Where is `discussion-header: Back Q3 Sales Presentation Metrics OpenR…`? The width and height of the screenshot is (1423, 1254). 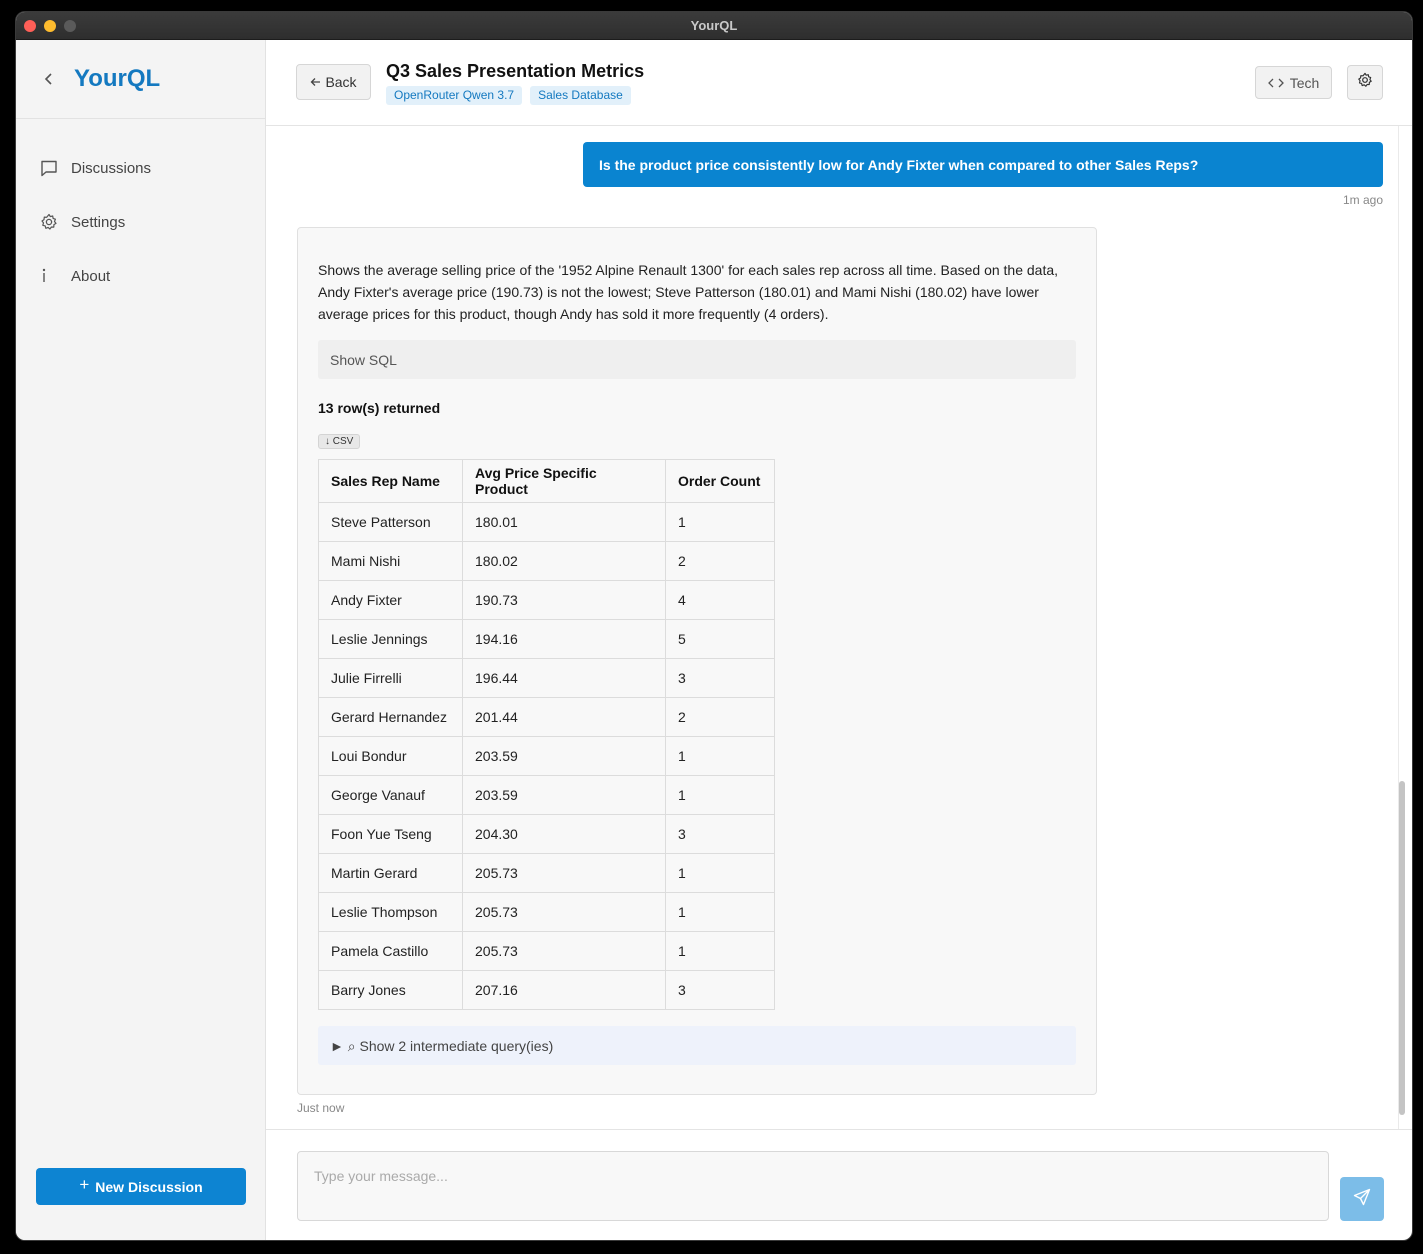 discussion-header: Back Q3 Sales Presentation Metrics OpenR… is located at coordinates (839, 83).